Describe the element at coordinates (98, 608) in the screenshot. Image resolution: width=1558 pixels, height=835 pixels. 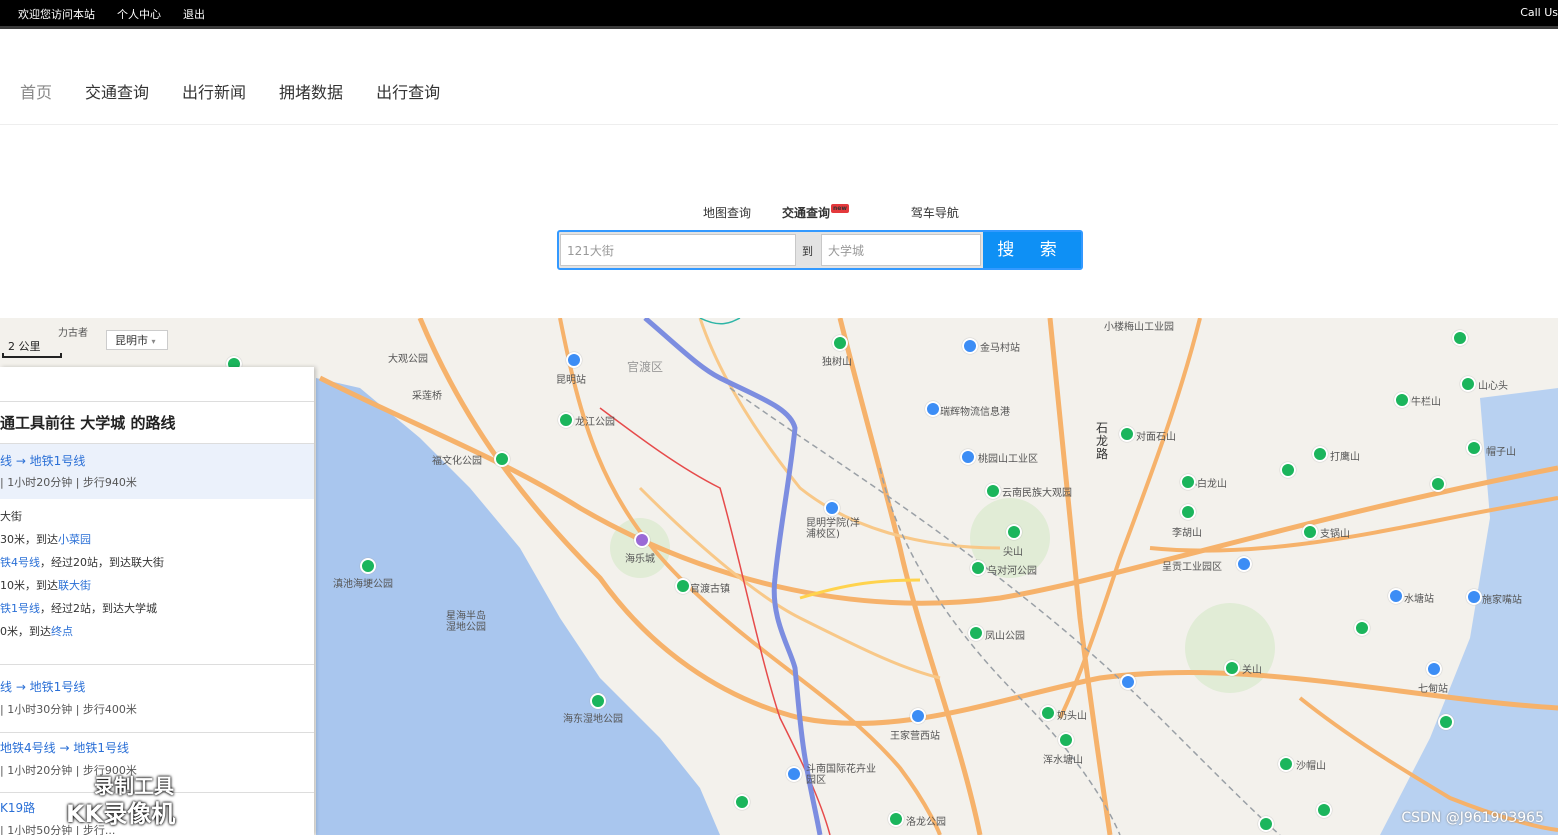
I see `step-text: ，经过2站，到达大学城` at that location.